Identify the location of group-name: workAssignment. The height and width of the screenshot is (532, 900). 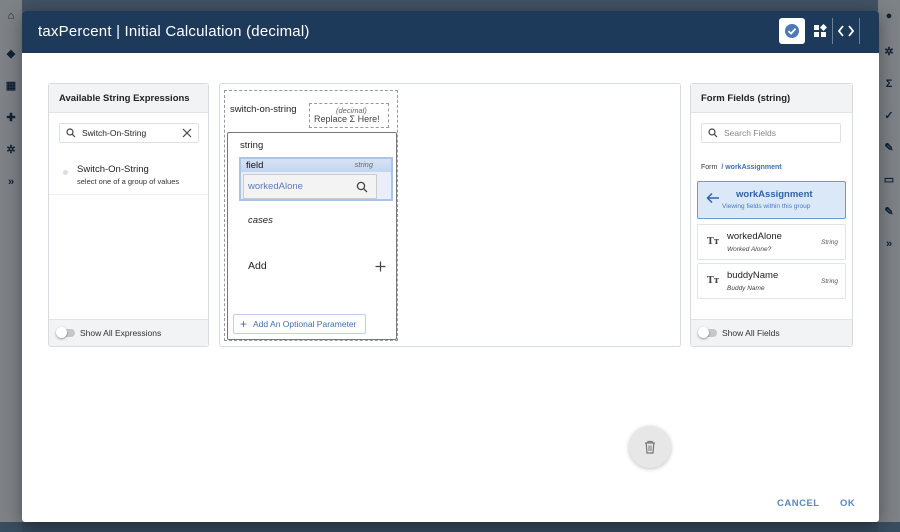
(774, 194).